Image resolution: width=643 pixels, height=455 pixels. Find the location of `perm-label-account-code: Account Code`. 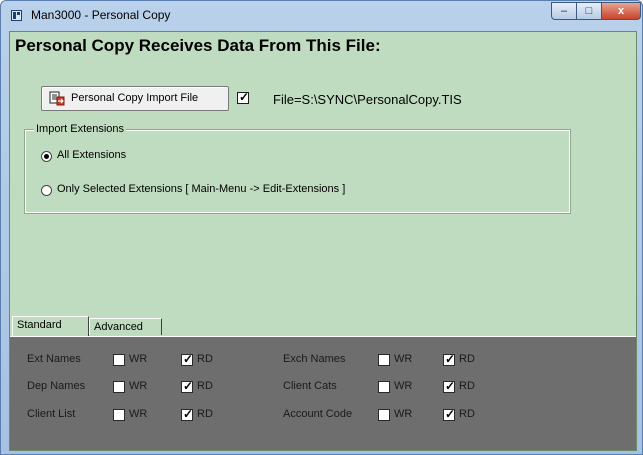

perm-label-account-code: Account Code is located at coordinates (318, 414).